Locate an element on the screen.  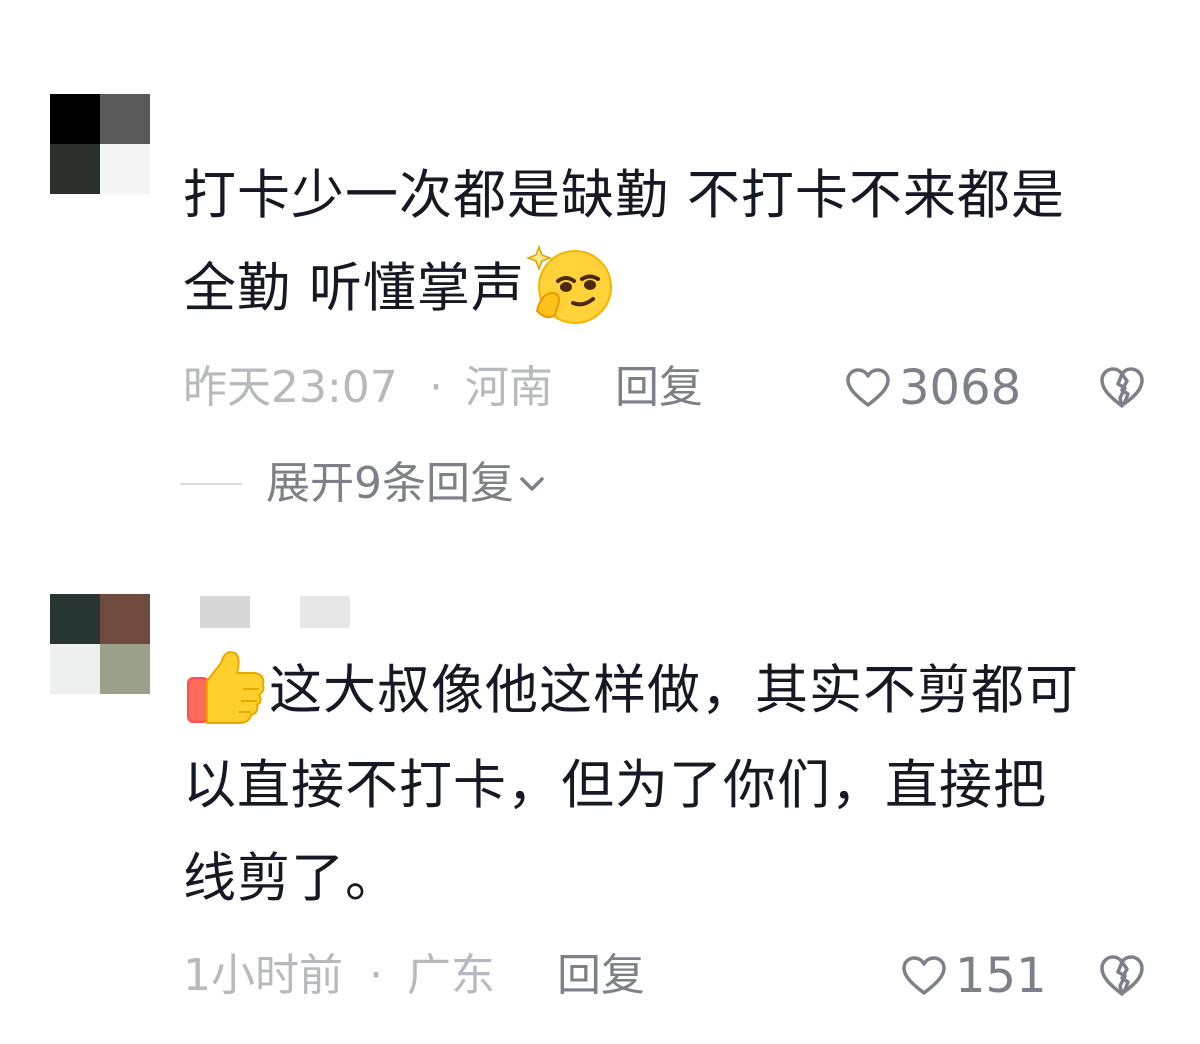
like-button: 151 is located at coordinates (974, 976).